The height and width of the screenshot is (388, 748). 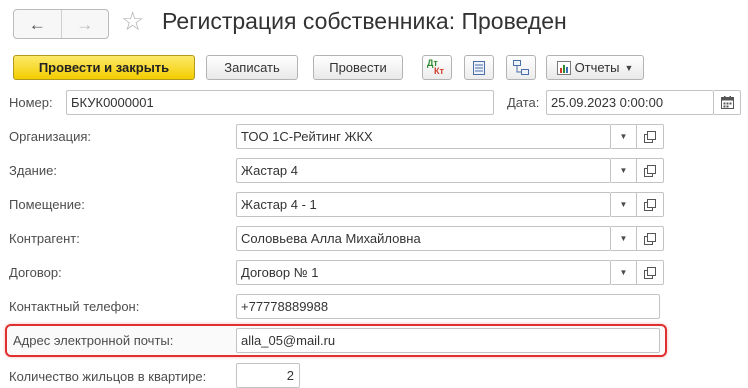 What do you see at coordinates (50, 136) in the screenshot?
I see `organization-label: Организация:` at bounding box center [50, 136].